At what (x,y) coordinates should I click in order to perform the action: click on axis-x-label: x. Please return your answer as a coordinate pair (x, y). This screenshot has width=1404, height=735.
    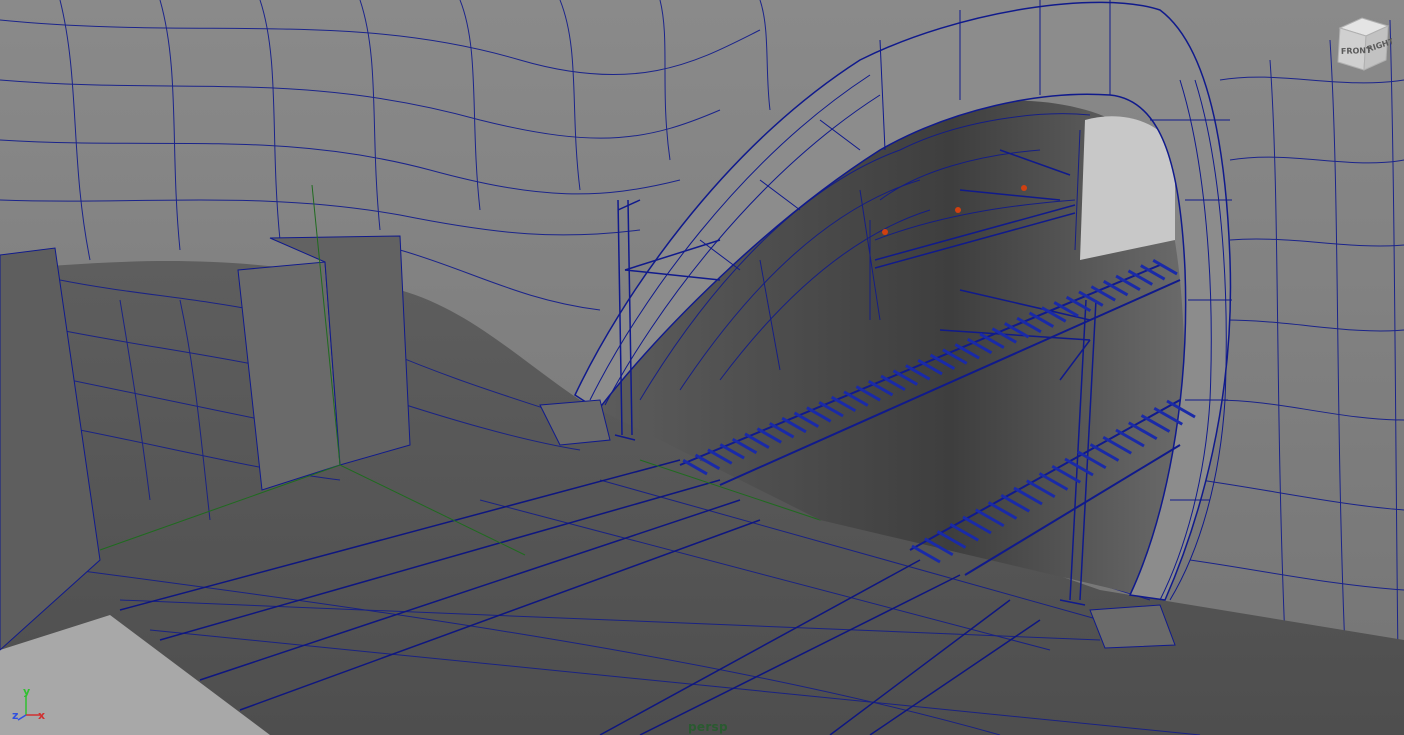
    Looking at the image, I should click on (41, 715).